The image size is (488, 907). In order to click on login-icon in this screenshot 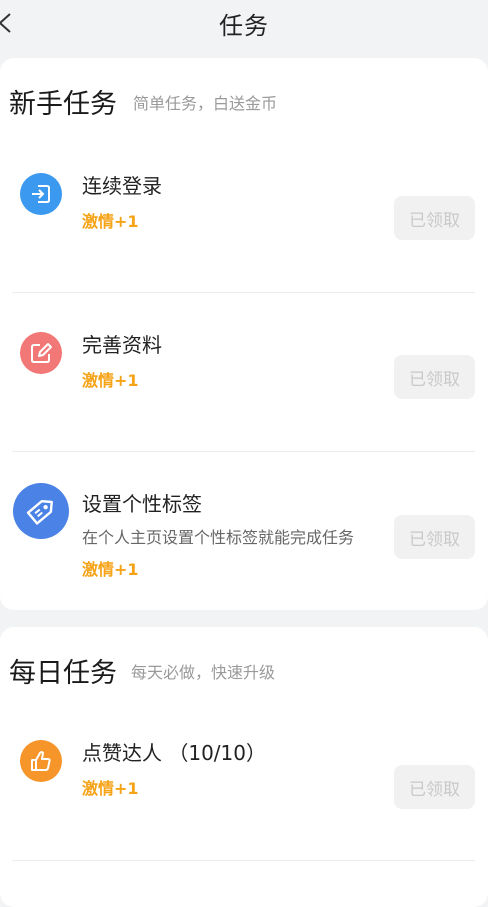, I will do `click(41, 194)`.